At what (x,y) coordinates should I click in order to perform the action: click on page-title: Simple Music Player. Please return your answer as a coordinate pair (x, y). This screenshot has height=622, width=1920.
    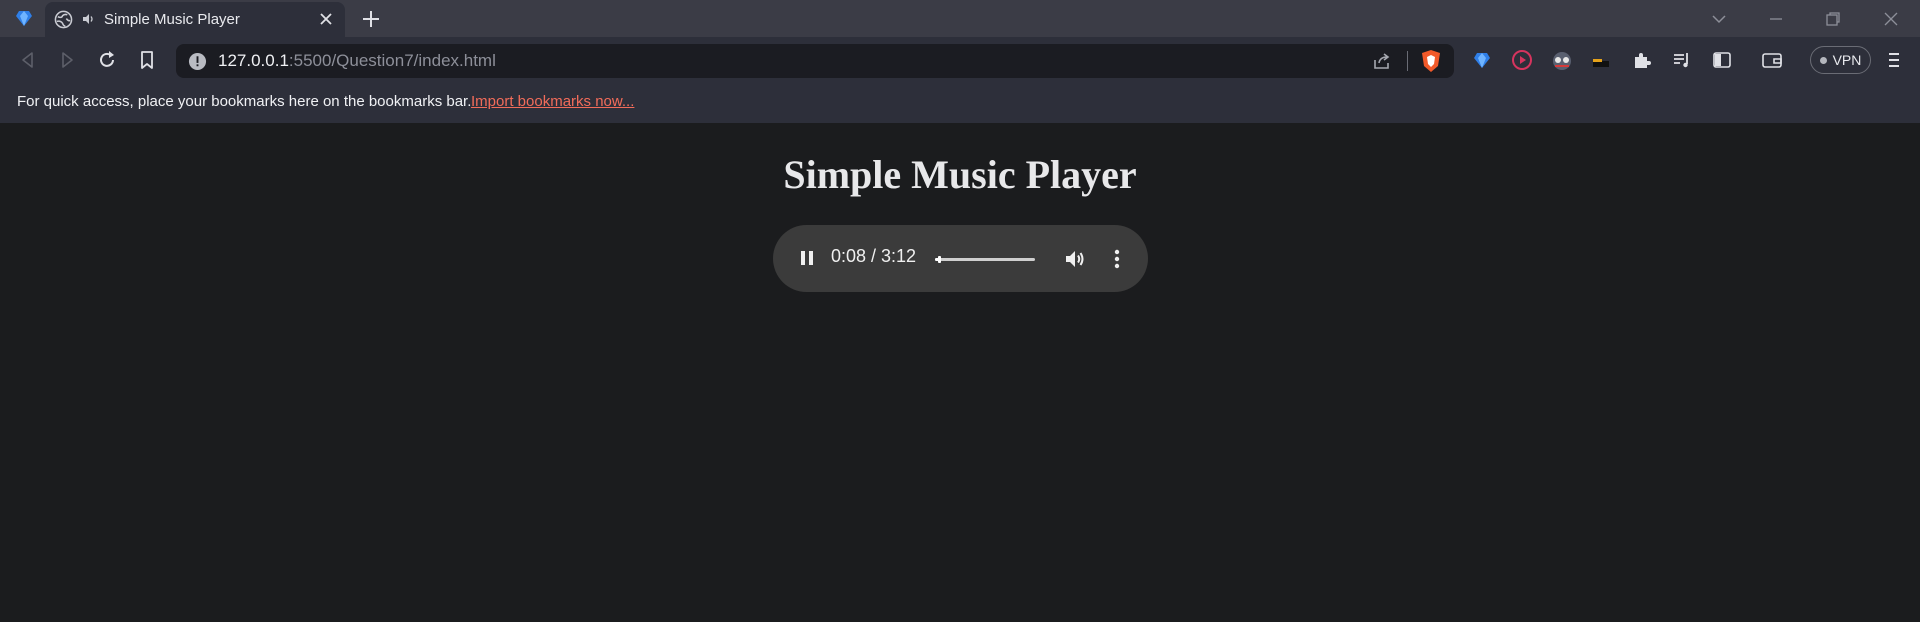
    Looking at the image, I should click on (960, 174).